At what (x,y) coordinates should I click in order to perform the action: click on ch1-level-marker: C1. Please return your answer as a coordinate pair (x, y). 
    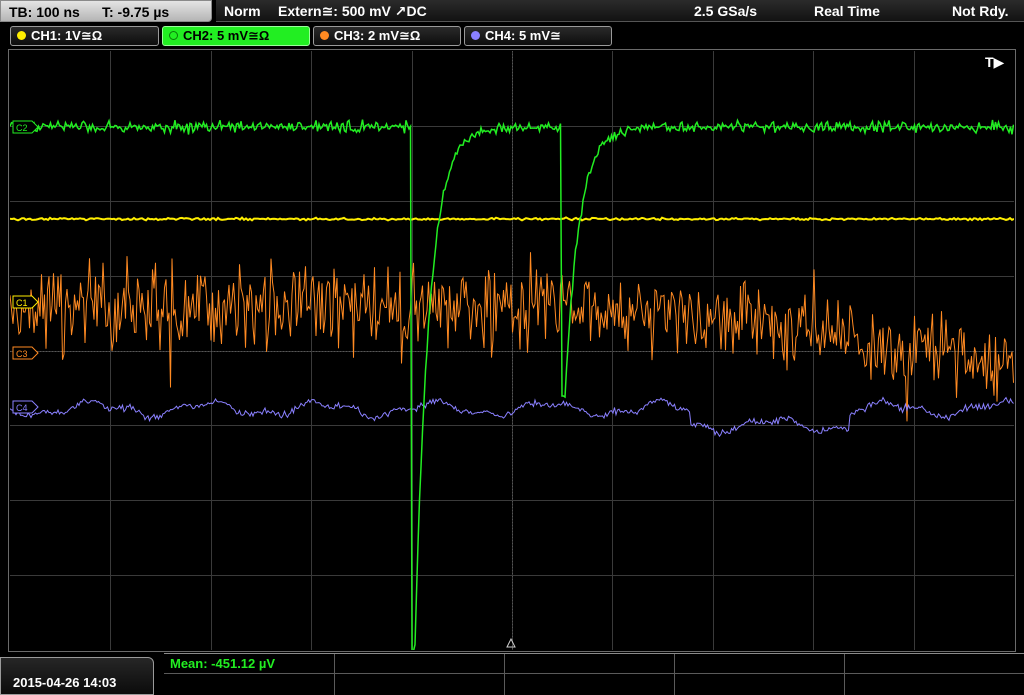
    Looking at the image, I should click on (25, 302).